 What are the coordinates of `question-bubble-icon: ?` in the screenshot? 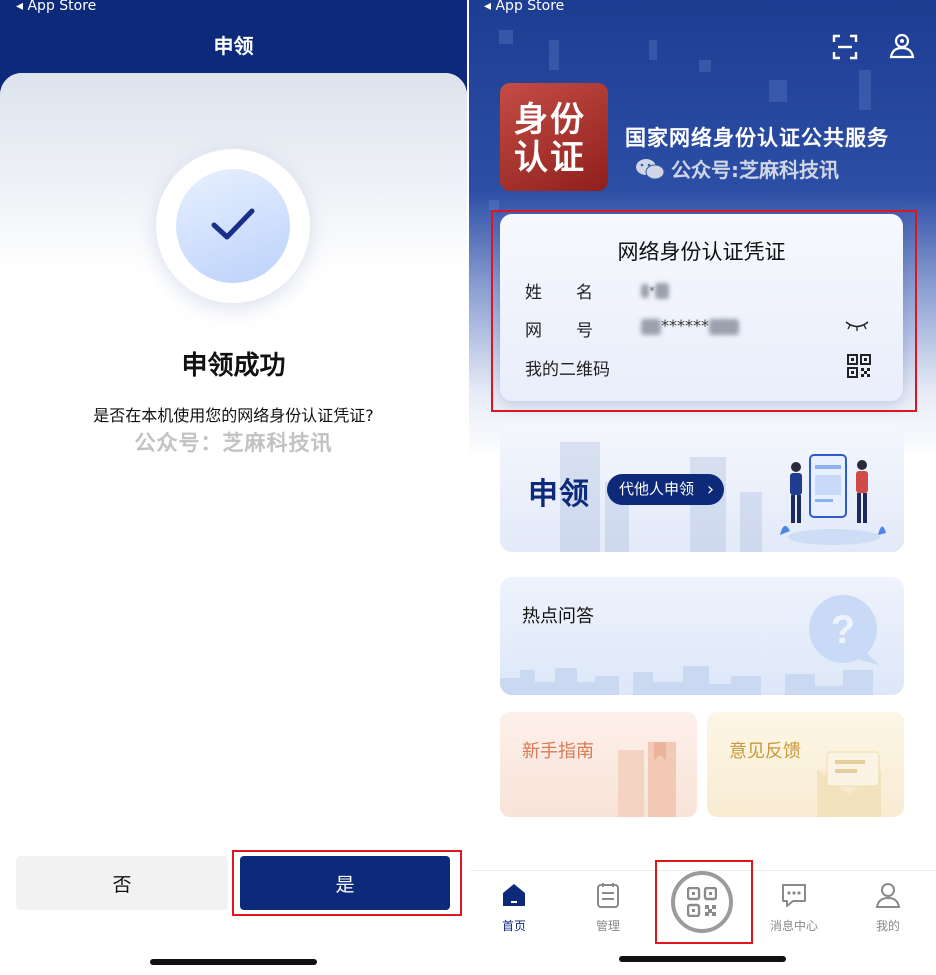 It's located at (844, 630).